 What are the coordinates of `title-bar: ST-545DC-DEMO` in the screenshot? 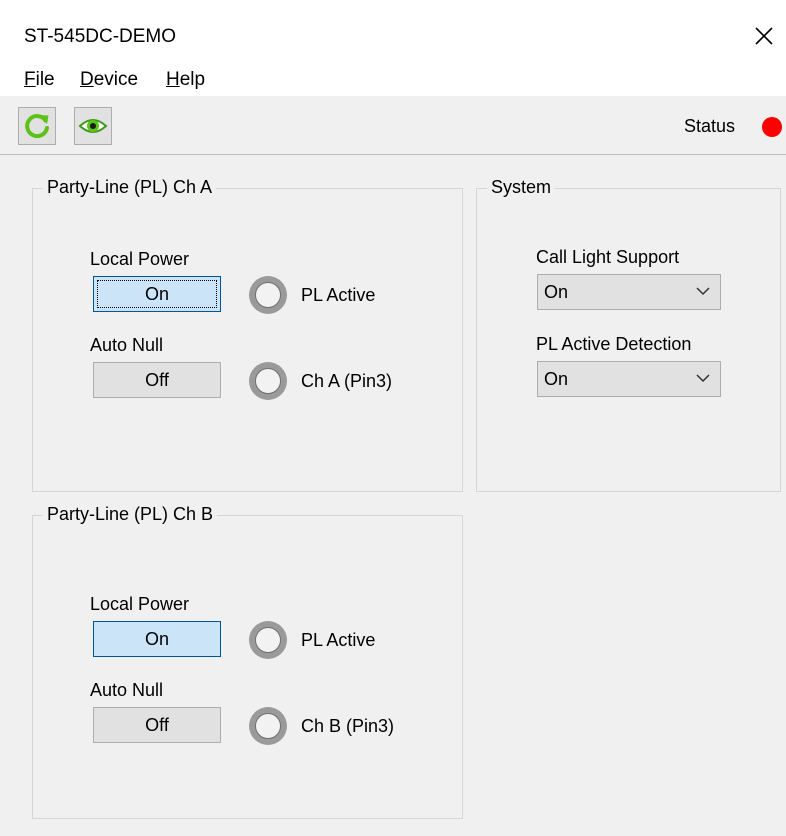 It's located at (393, 33).